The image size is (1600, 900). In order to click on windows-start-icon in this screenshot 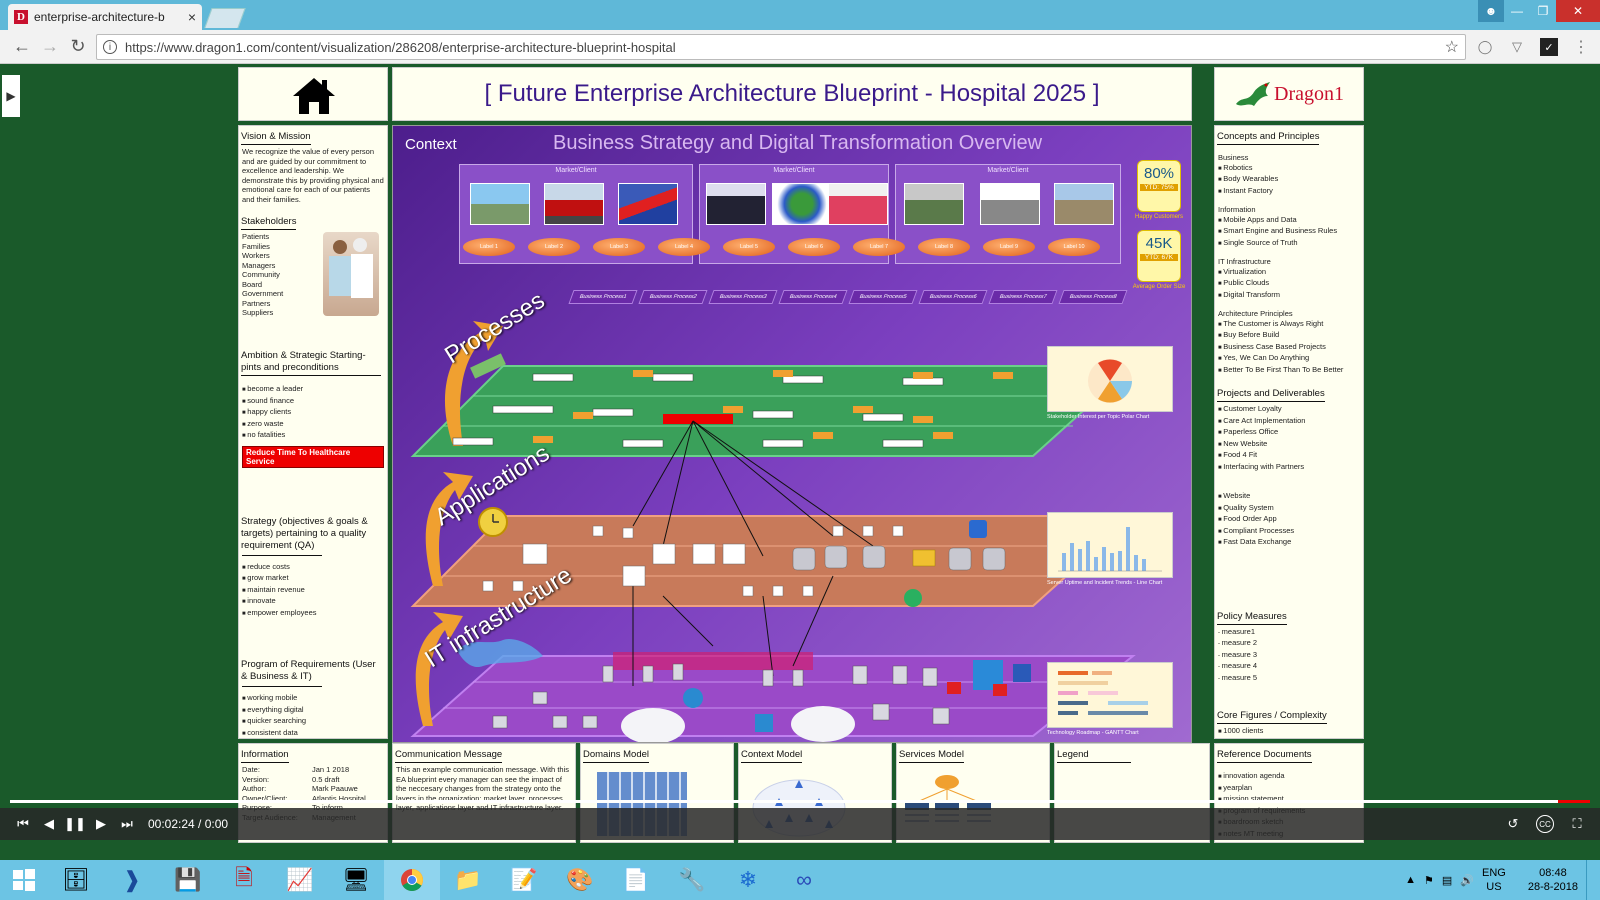, I will do `click(24, 880)`.